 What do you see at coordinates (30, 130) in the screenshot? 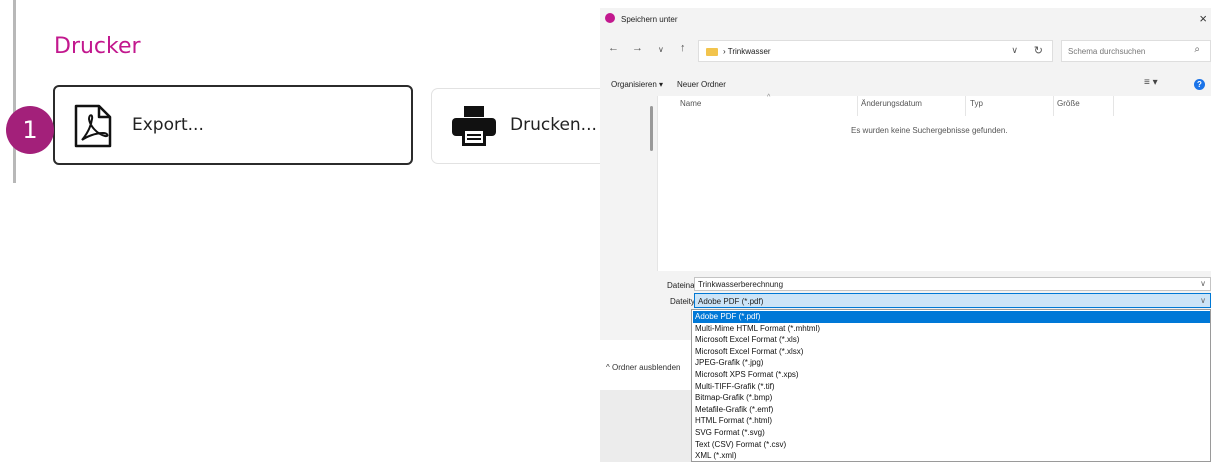
I see `step-badge: 1` at bounding box center [30, 130].